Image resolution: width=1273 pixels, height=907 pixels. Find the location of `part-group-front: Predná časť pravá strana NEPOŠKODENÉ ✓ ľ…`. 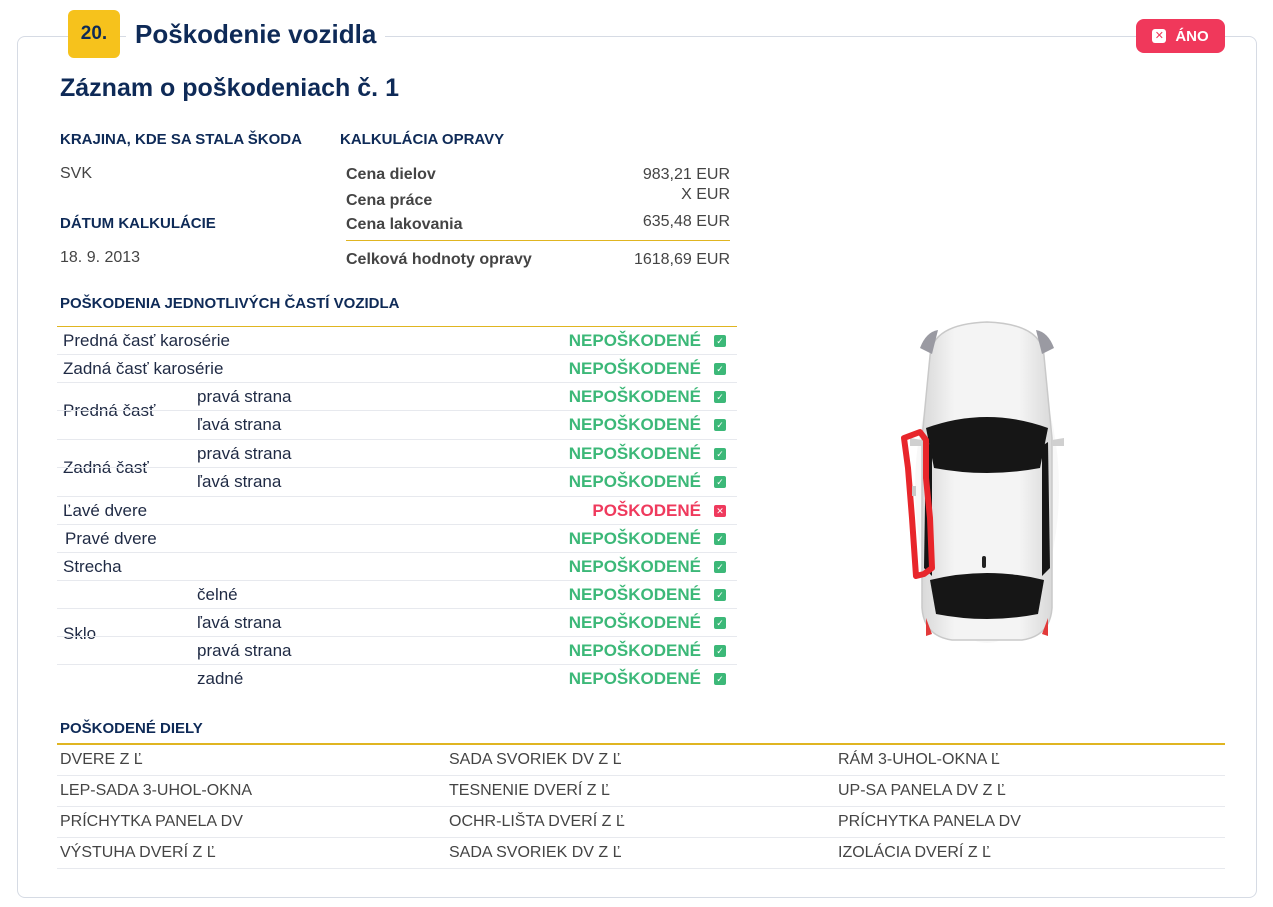

part-group-front: Predná časť pravá strana NEPOŠKODENÉ ✓ ľ… is located at coordinates (397, 411).